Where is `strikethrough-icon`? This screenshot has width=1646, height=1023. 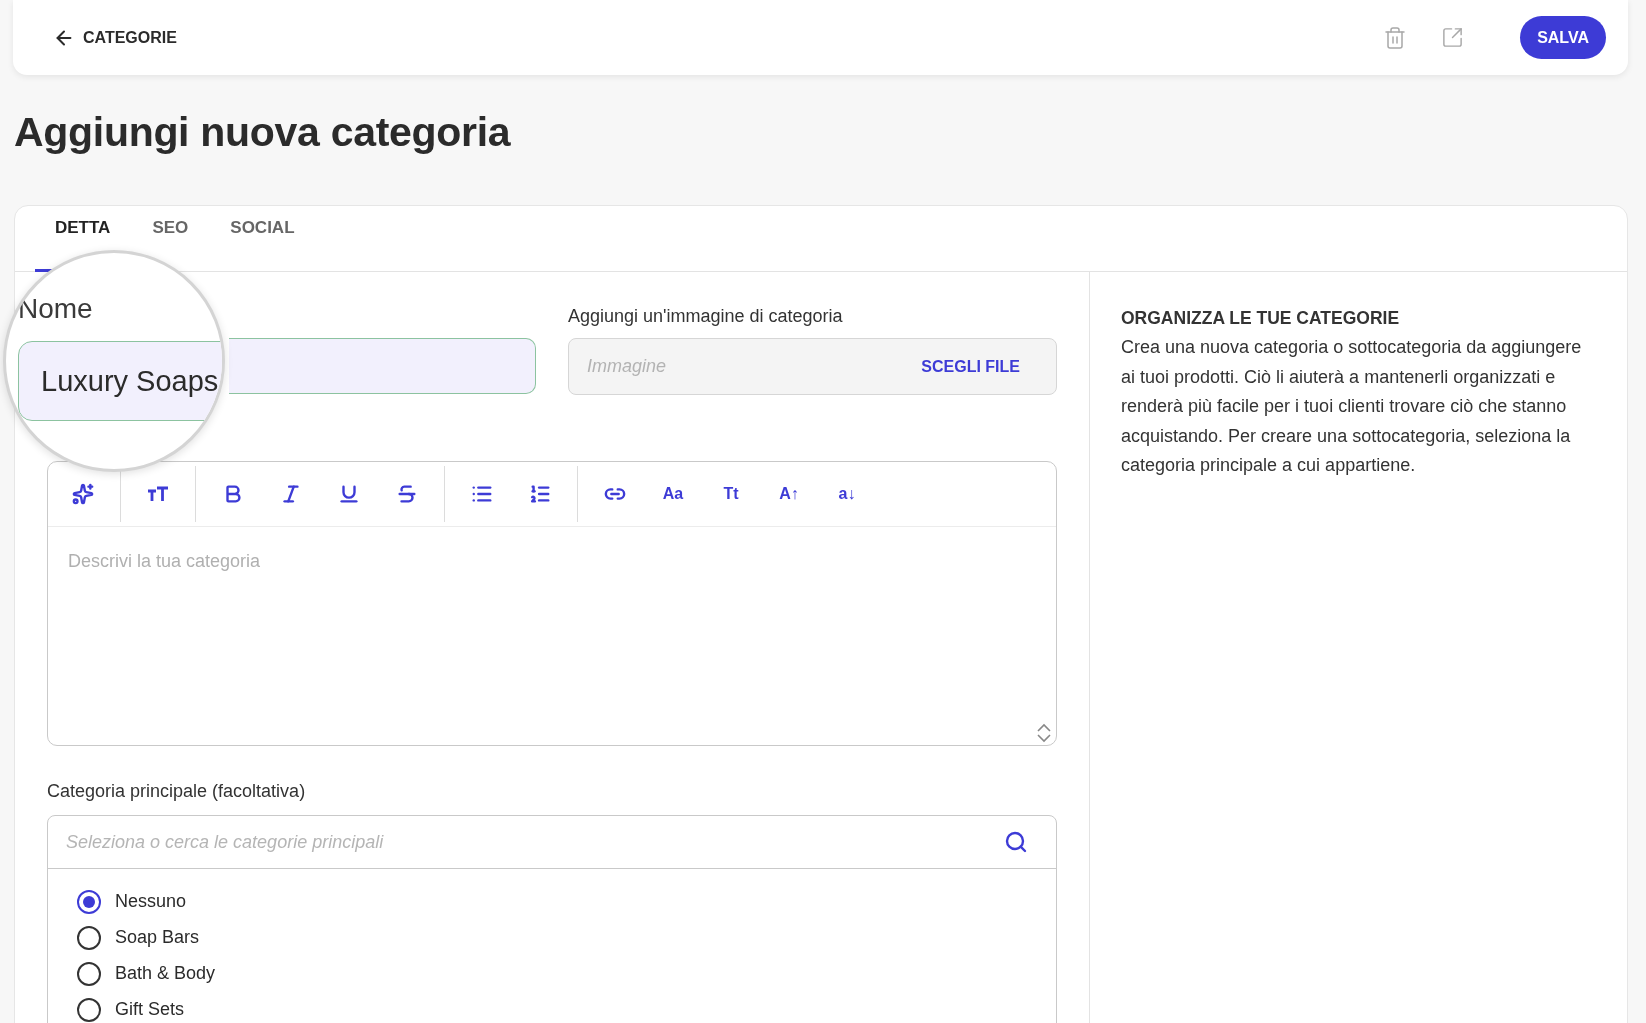
strikethrough-icon is located at coordinates (407, 494).